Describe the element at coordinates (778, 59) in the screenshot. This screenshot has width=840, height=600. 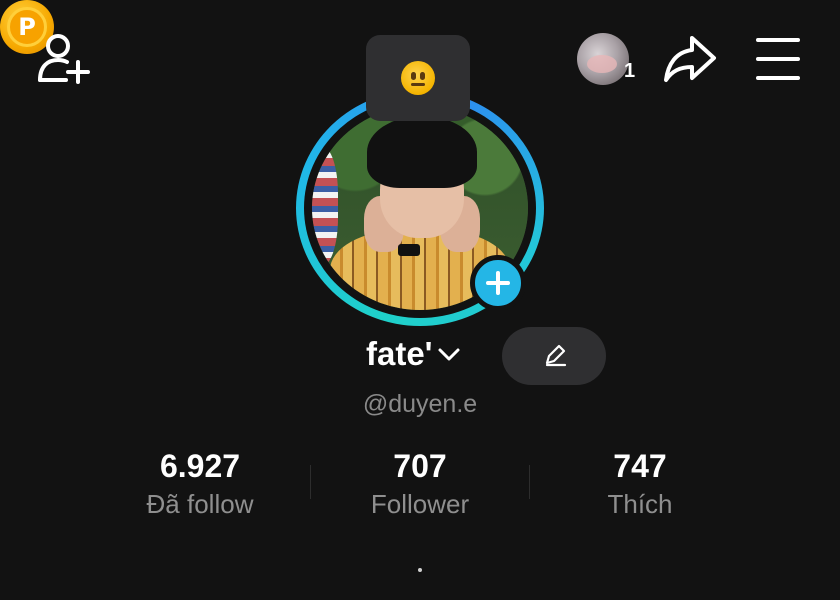
I see `menu-button` at that location.